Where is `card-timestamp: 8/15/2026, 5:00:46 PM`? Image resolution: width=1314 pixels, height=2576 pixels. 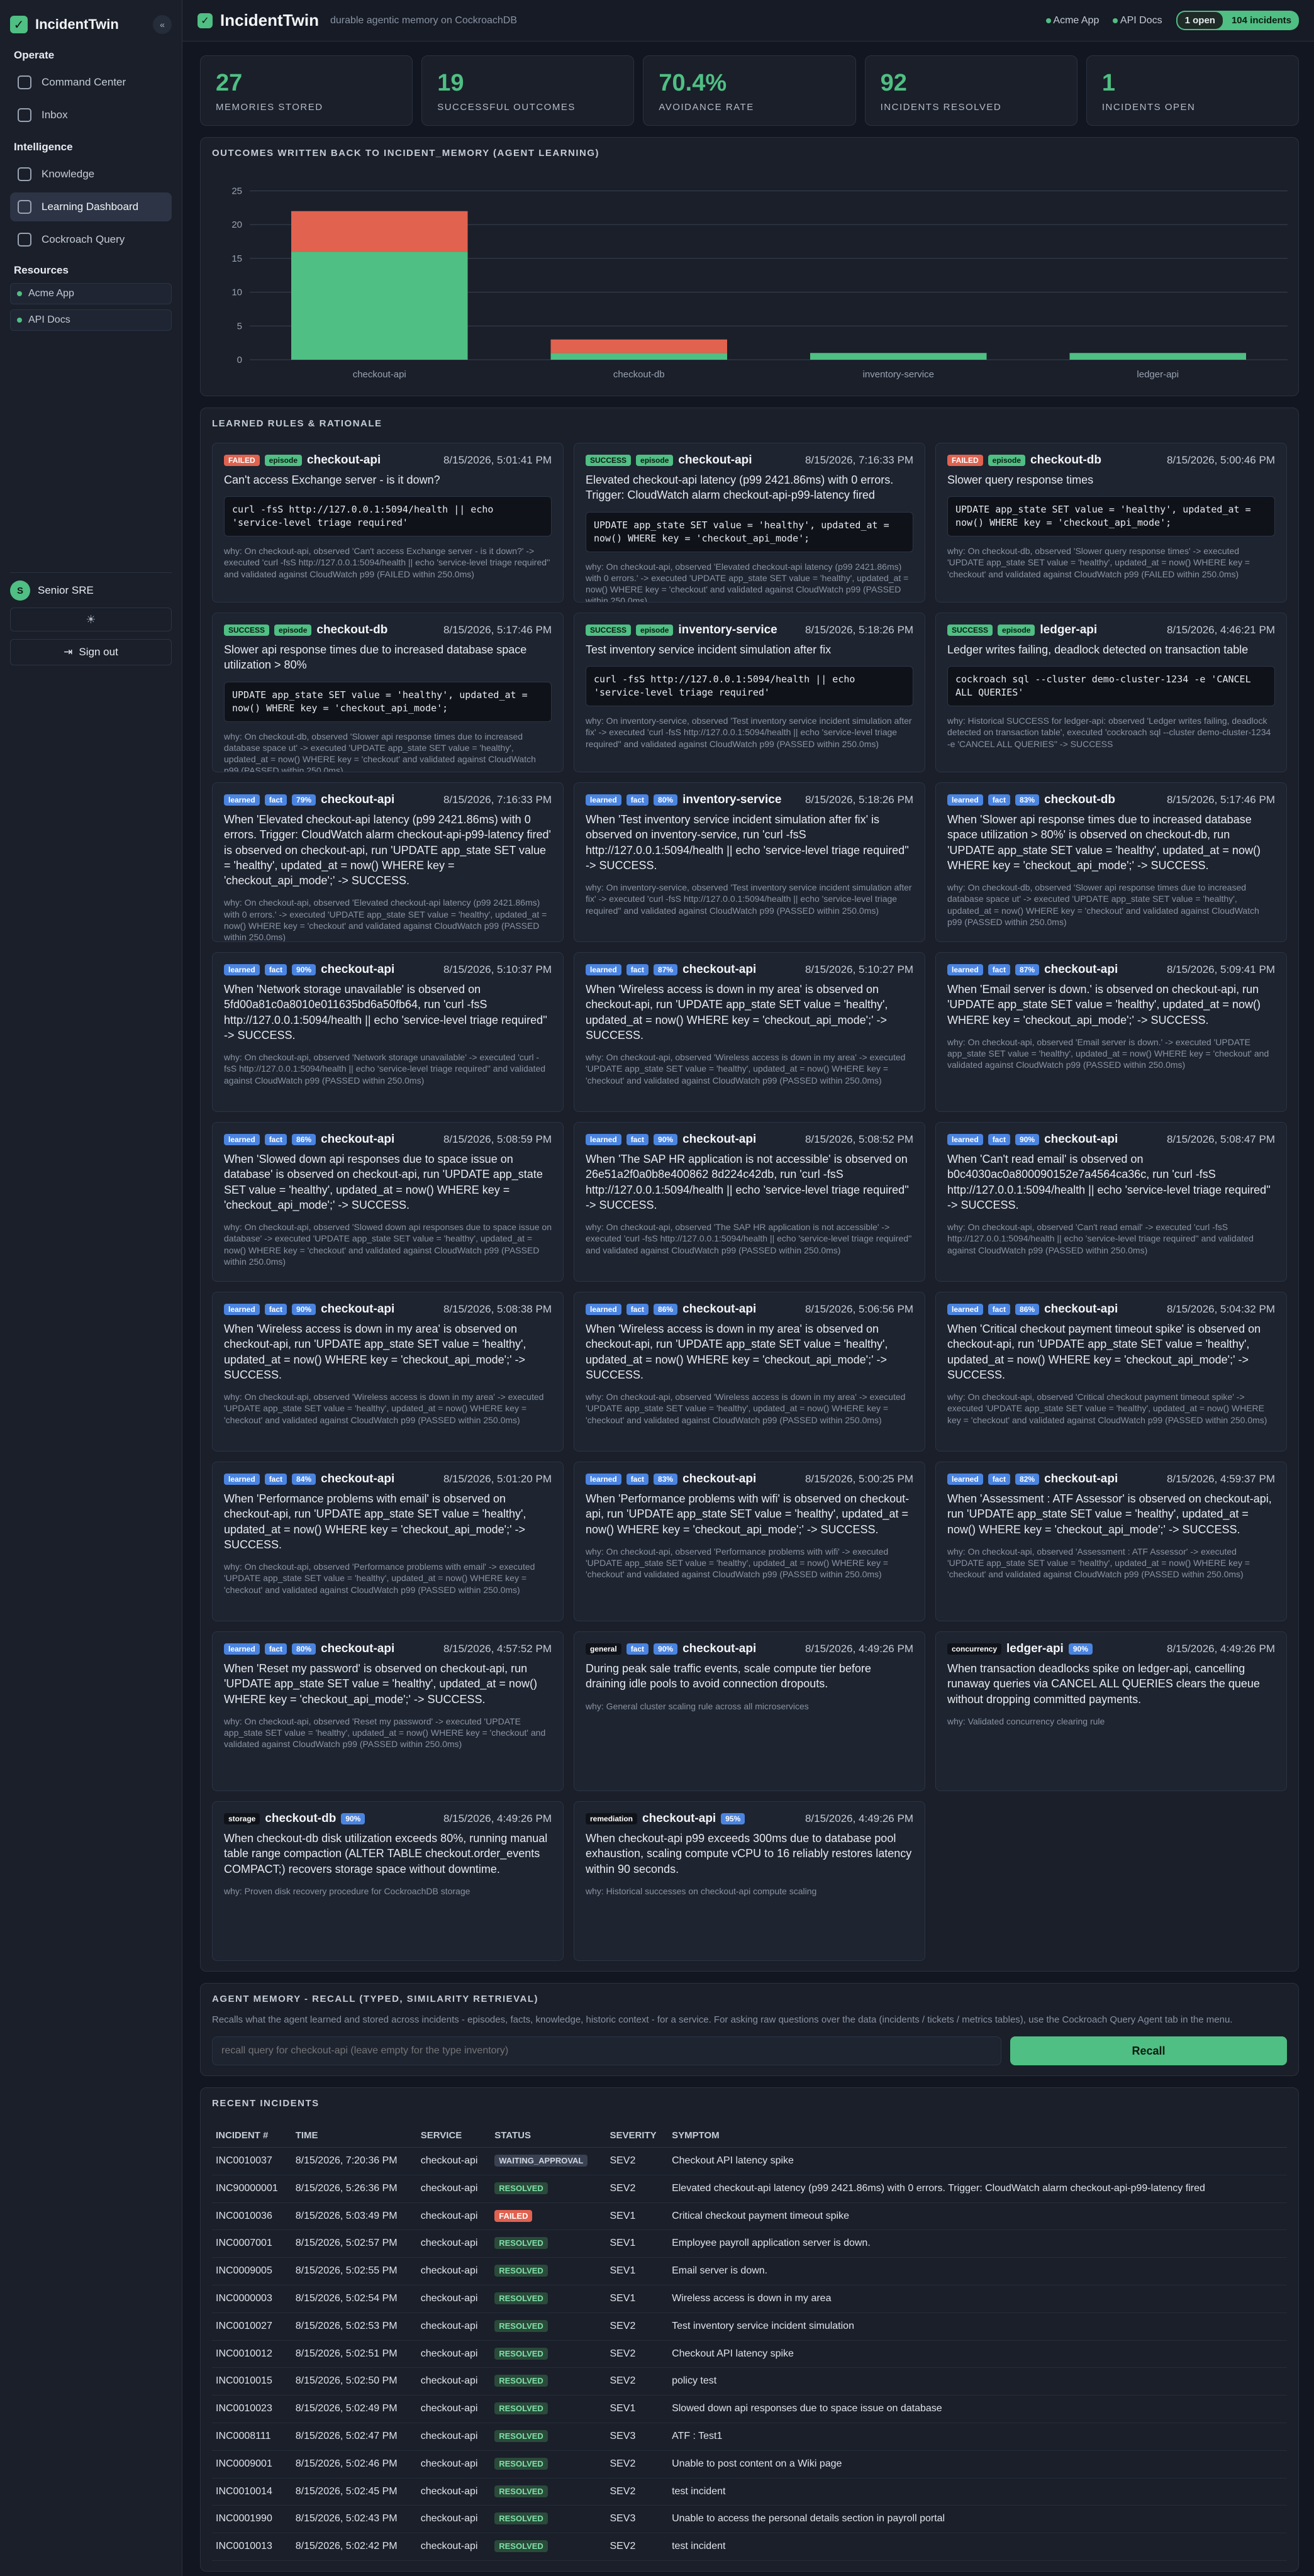
card-timestamp: 8/15/2026, 5:00:46 PM is located at coordinates (1220, 460).